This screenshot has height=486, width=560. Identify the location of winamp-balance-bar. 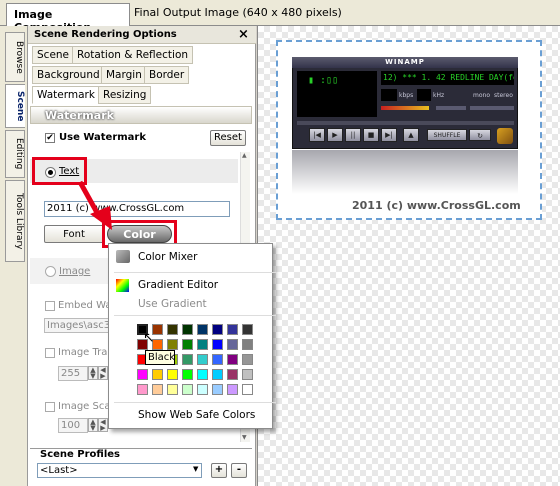
(451, 108).